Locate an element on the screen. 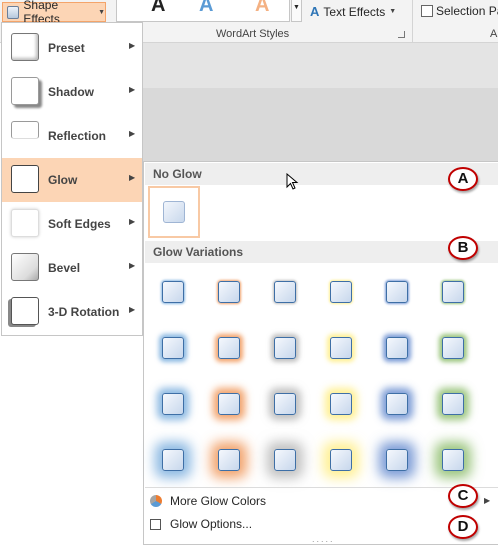  menu-item-3d-rotation: 3-D Rotation ▶ is located at coordinates (72, 312).